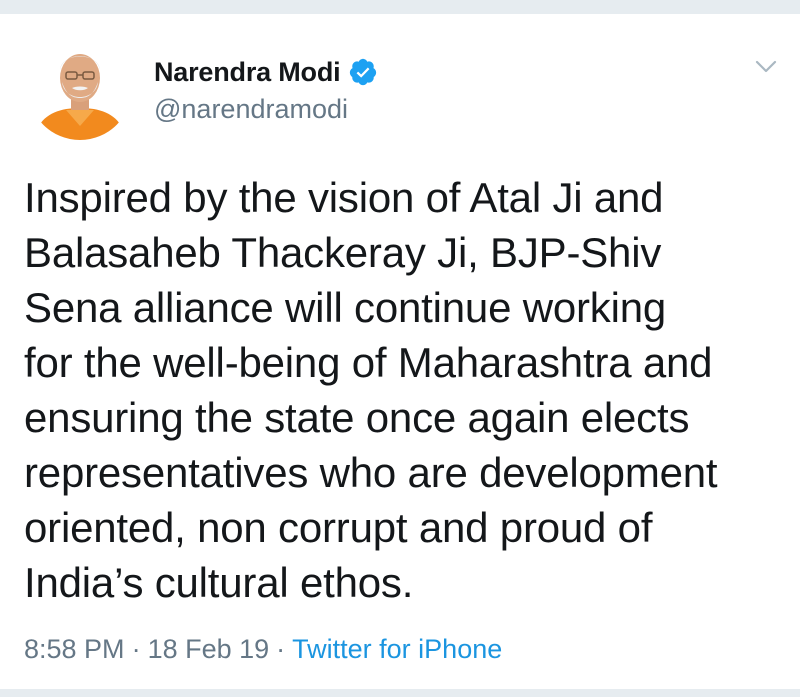  What do you see at coordinates (247, 72) in the screenshot?
I see `display-name: Narendra Modi` at bounding box center [247, 72].